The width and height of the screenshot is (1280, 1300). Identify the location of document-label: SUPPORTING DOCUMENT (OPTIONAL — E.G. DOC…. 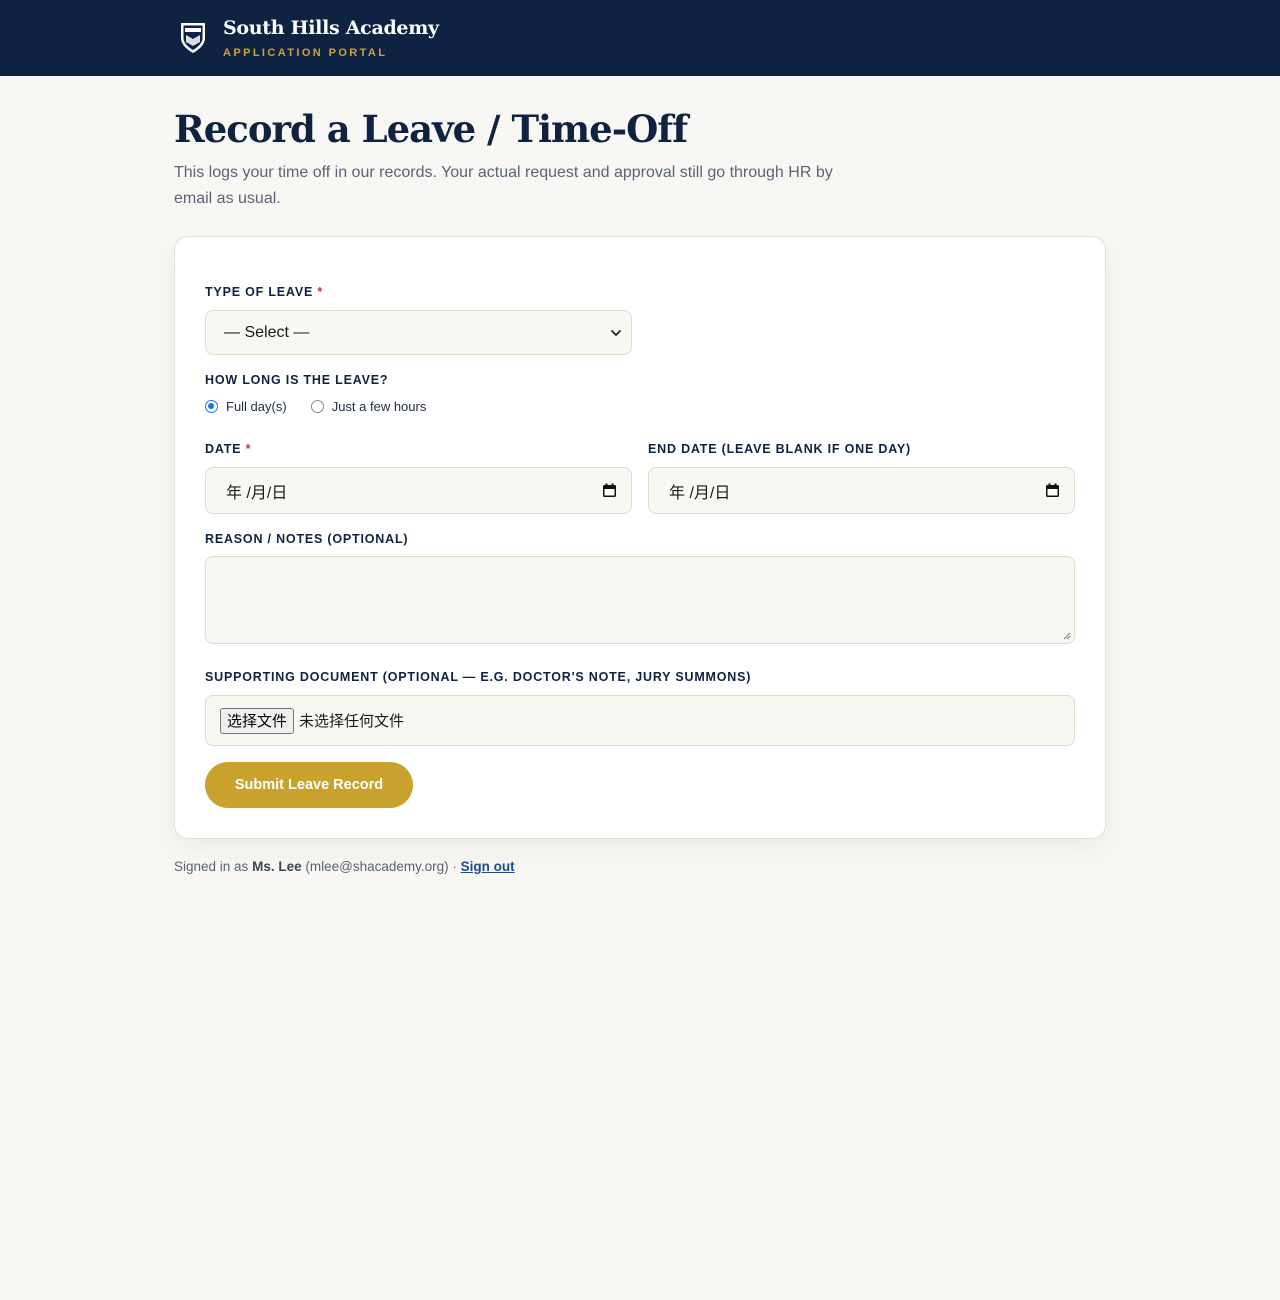
(478, 677).